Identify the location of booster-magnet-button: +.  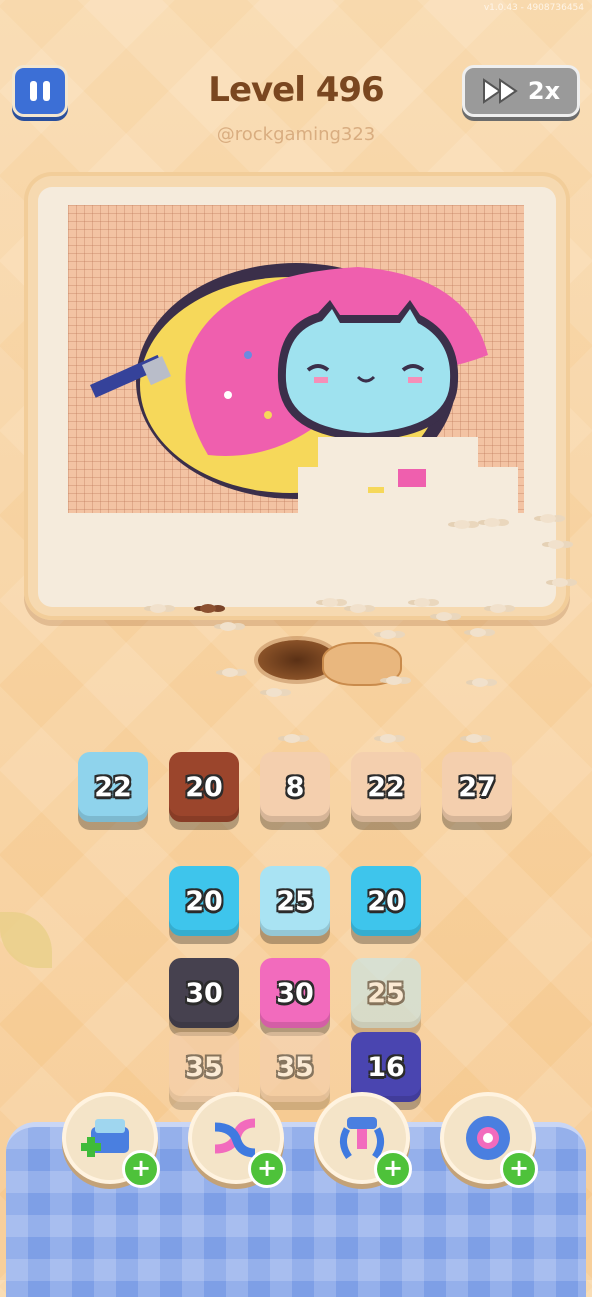
(363, 1140).